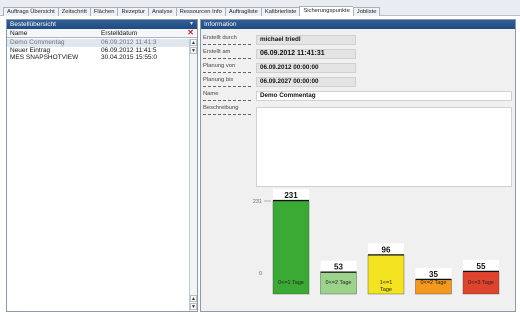 This screenshot has height=316, width=520. What do you see at coordinates (386, 290) in the screenshot?
I see `x-tick-label: Tage` at bounding box center [386, 290].